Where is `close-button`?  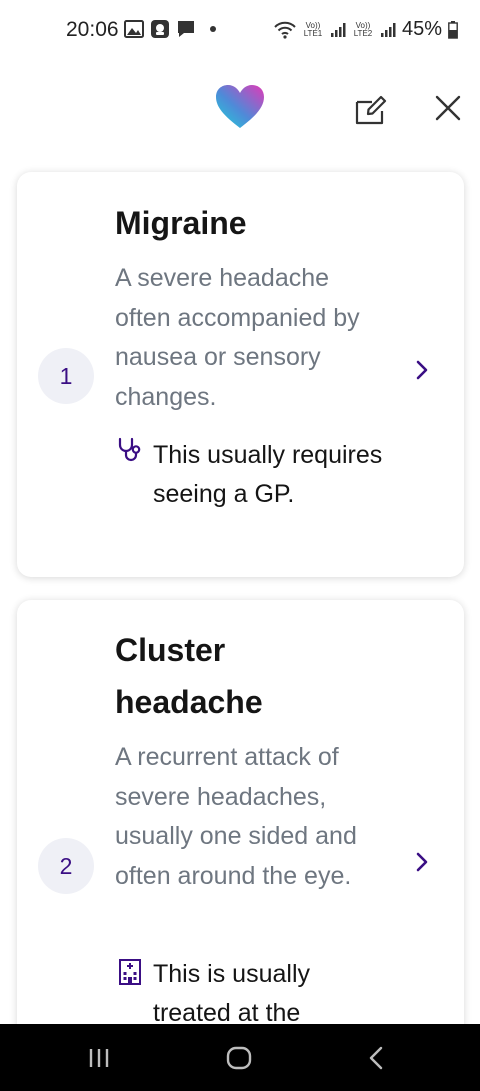
close-button is located at coordinates (448, 108).